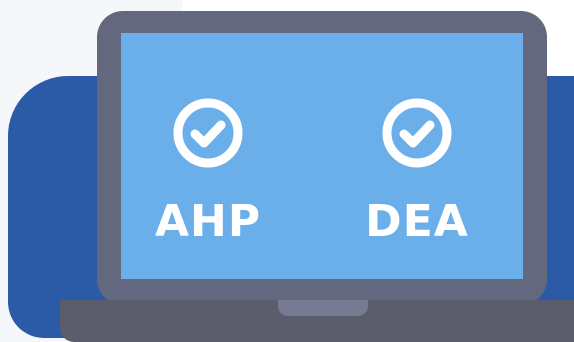 This screenshot has width=574, height=342. What do you see at coordinates (323, 308) in the screenshot?
I see `laptop-notch` at bounding box center [323, 308].